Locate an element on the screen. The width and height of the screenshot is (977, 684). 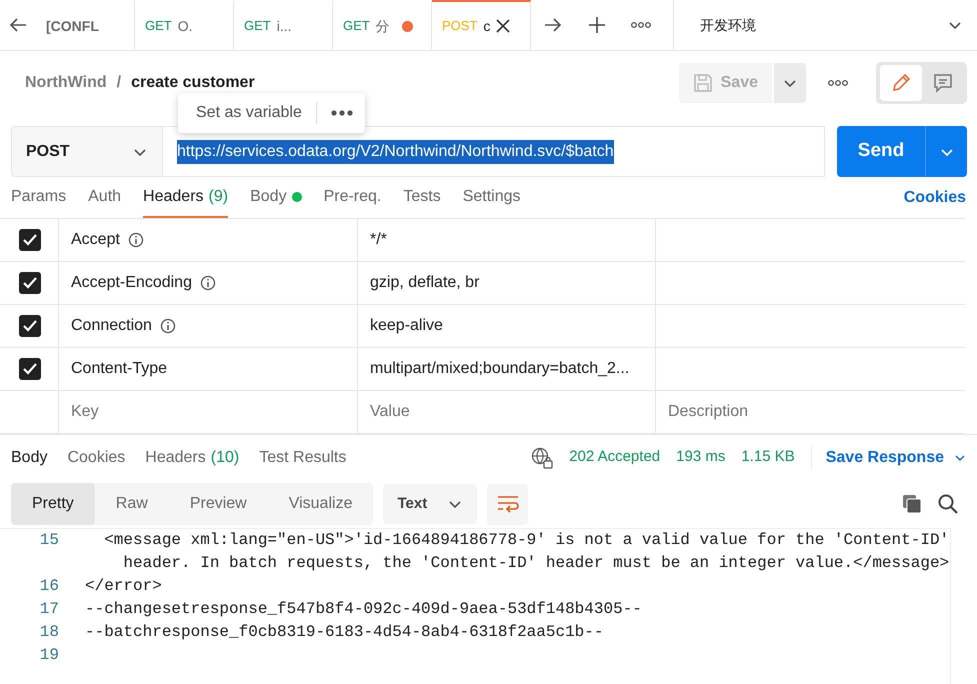
save-response-button: Save Response is located at coordinates (888, 458).